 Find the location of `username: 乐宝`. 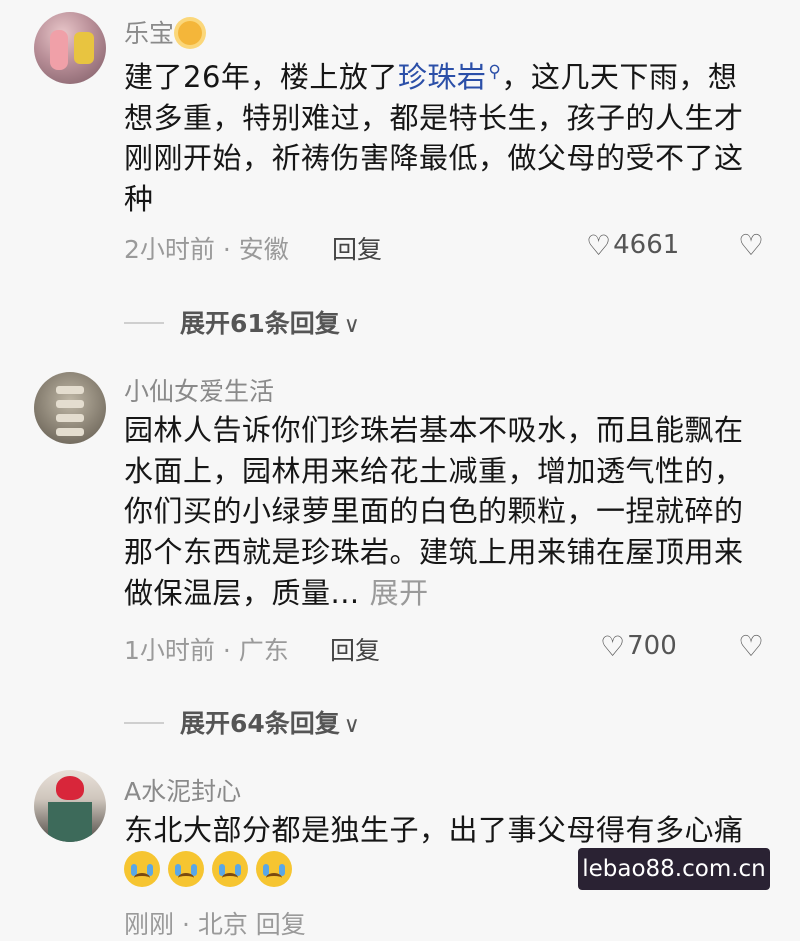

username: 乐宝 is located at coordinates (163, 32).